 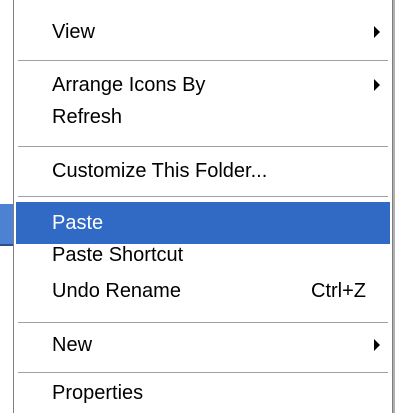 I want to click on menu-item-label: Undo Rename, so click(x=116, y=291).